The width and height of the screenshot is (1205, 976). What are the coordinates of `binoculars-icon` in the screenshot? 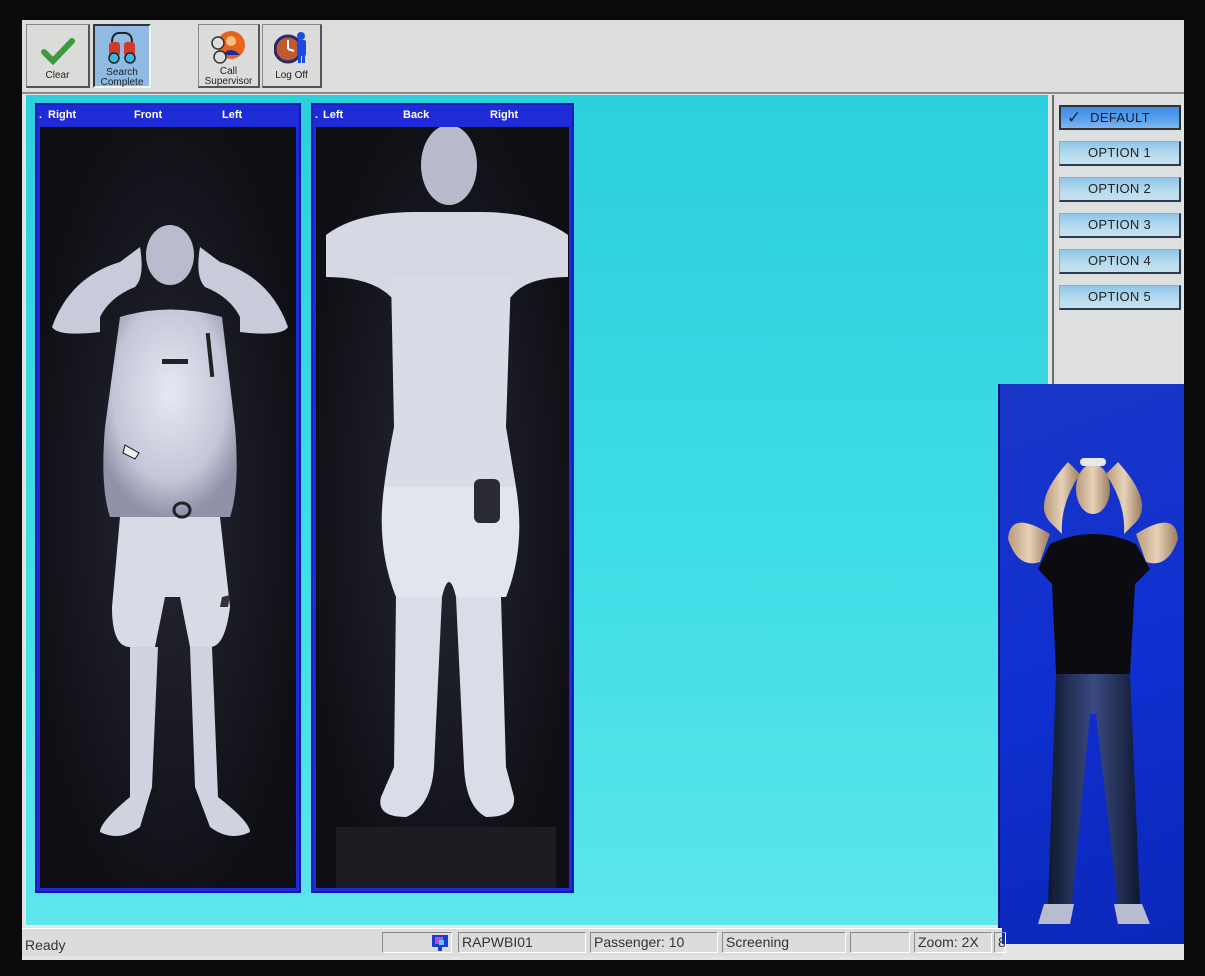 It's located at (122, 47).